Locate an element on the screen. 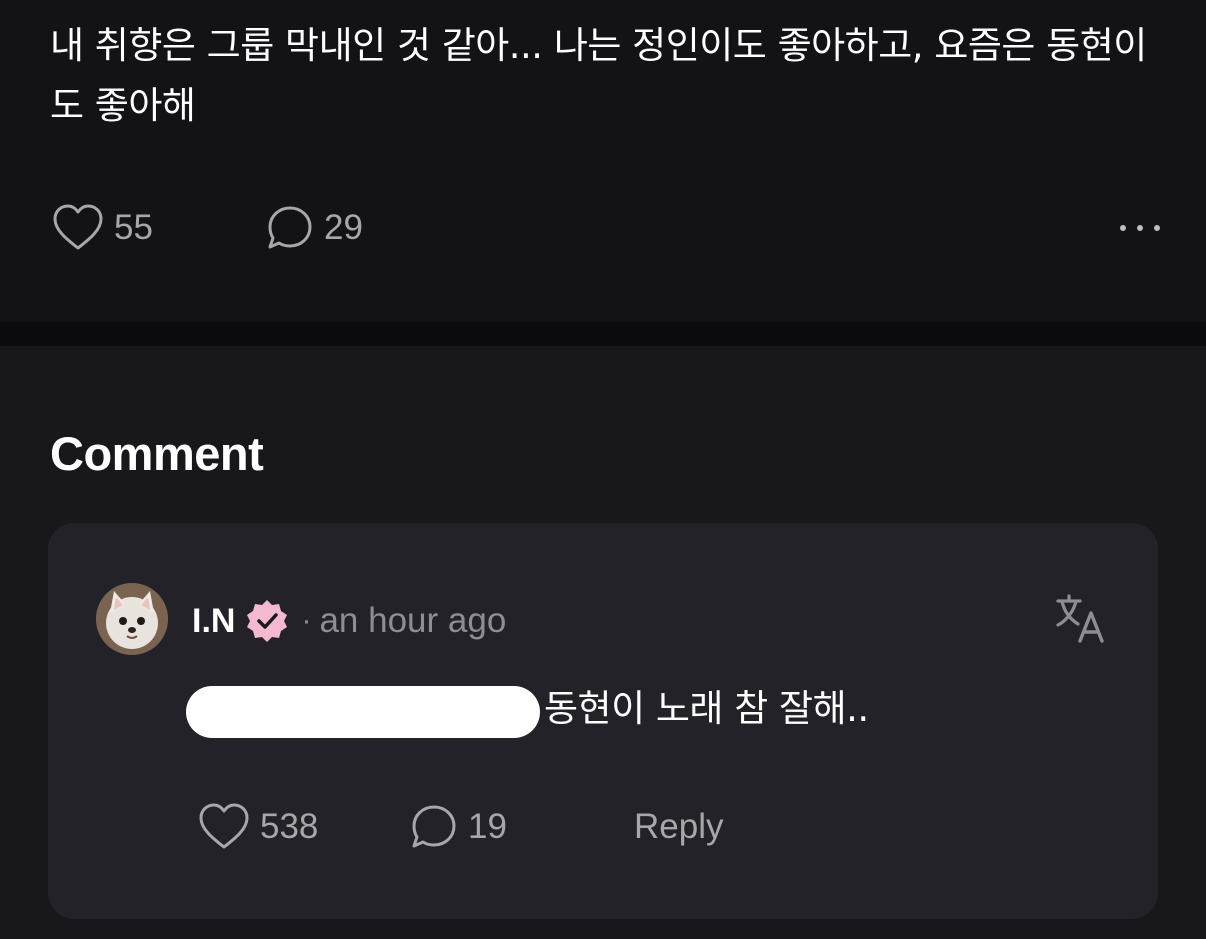  more-options-icon is located at coordinates (1140, 228).